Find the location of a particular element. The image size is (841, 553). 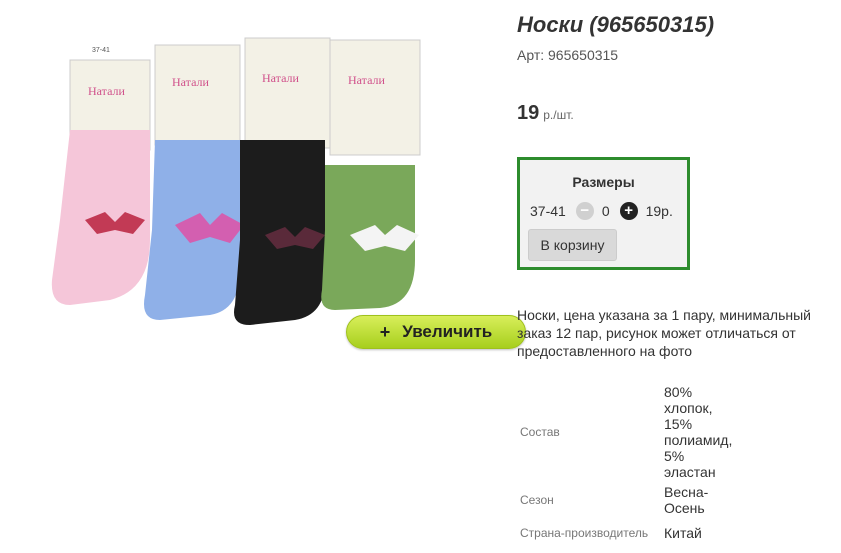

product-title: Носки (965650315) is located at coordinates (616, 24).